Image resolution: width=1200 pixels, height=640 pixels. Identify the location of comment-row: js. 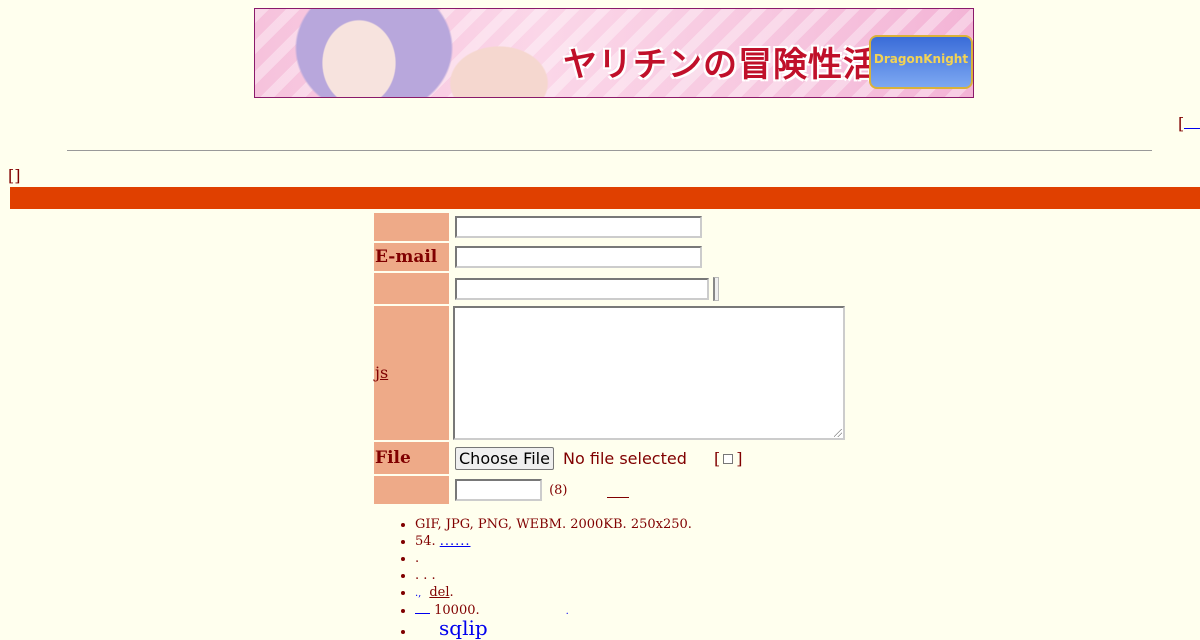
(609, 373).